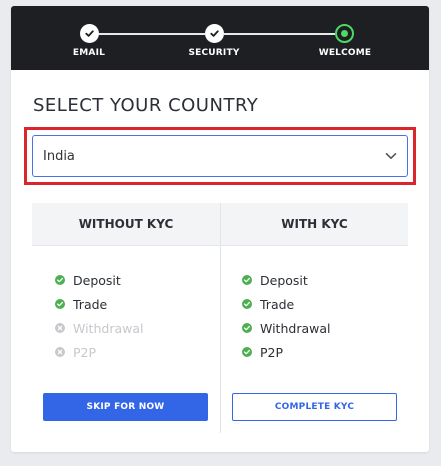 Image resolution: width=441 pixels, height=466 pixels. Describe the element at coordinates (126, 224) in the screenshot. I see `without-kyc-heading: WITHOUT KYC` at that location.